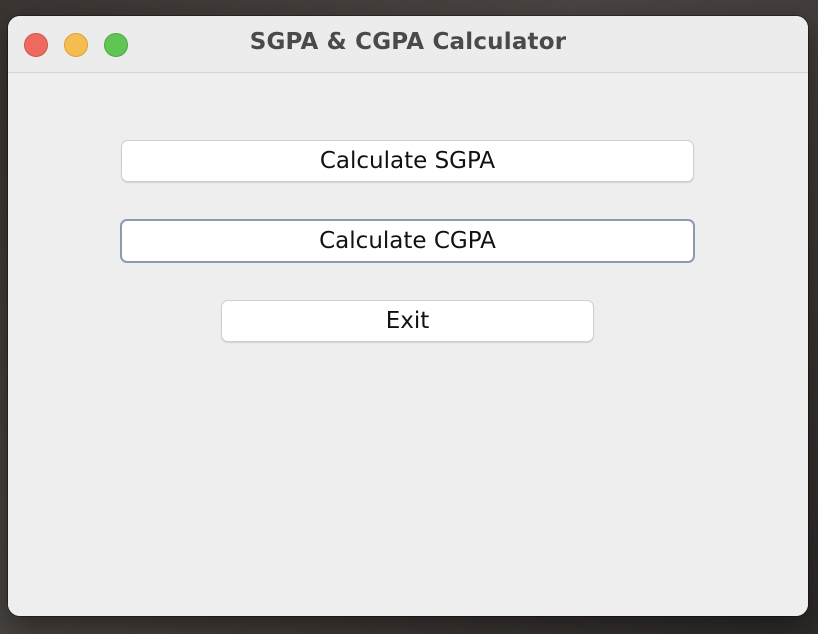 This screenshot has width=818, height=634. I want to click on exit-button: Exit, so click(407, 321).